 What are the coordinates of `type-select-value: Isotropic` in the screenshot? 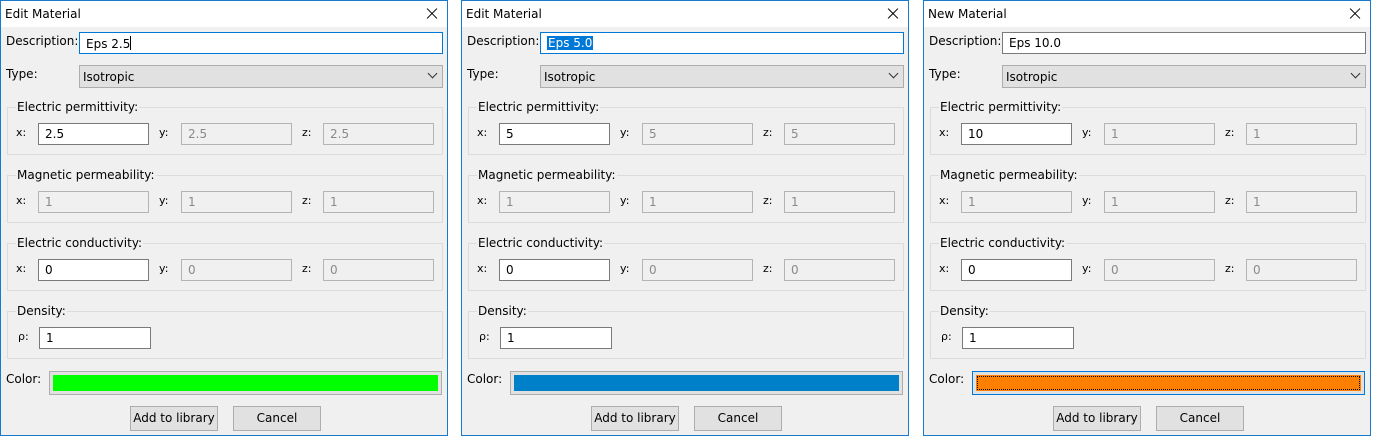 It's located at (109, 77).